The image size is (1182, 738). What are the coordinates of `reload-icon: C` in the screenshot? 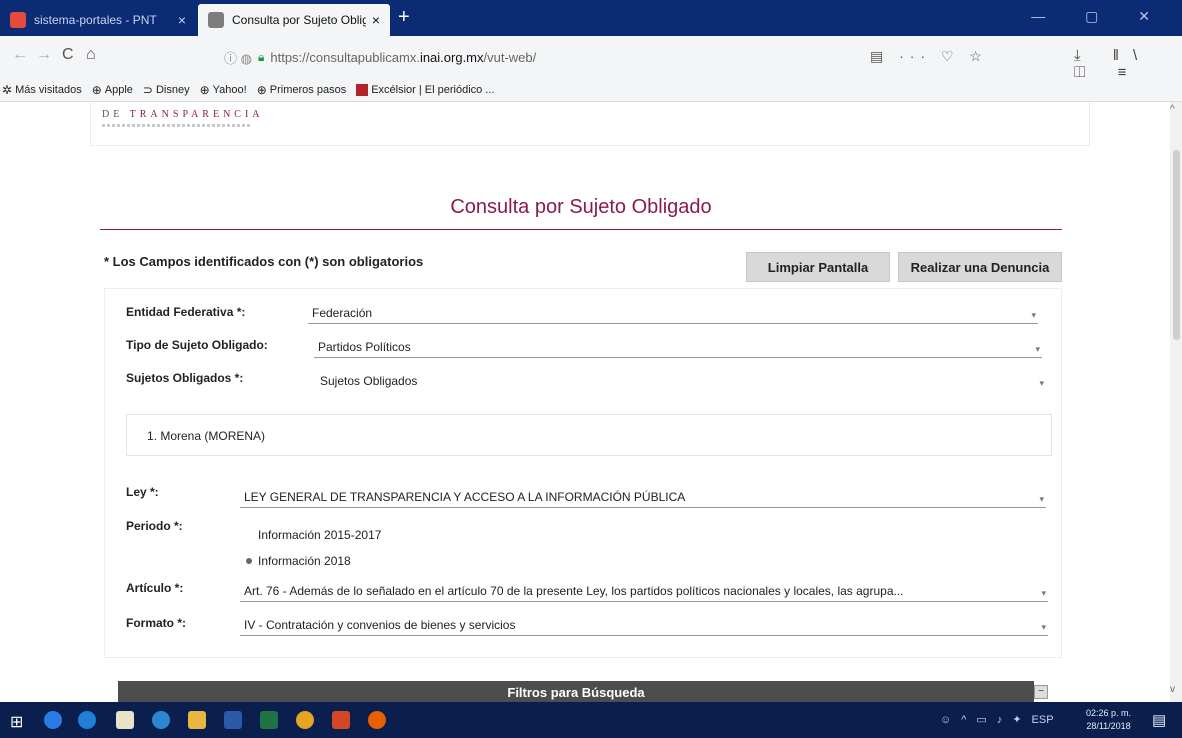 It's located at (68, 55).